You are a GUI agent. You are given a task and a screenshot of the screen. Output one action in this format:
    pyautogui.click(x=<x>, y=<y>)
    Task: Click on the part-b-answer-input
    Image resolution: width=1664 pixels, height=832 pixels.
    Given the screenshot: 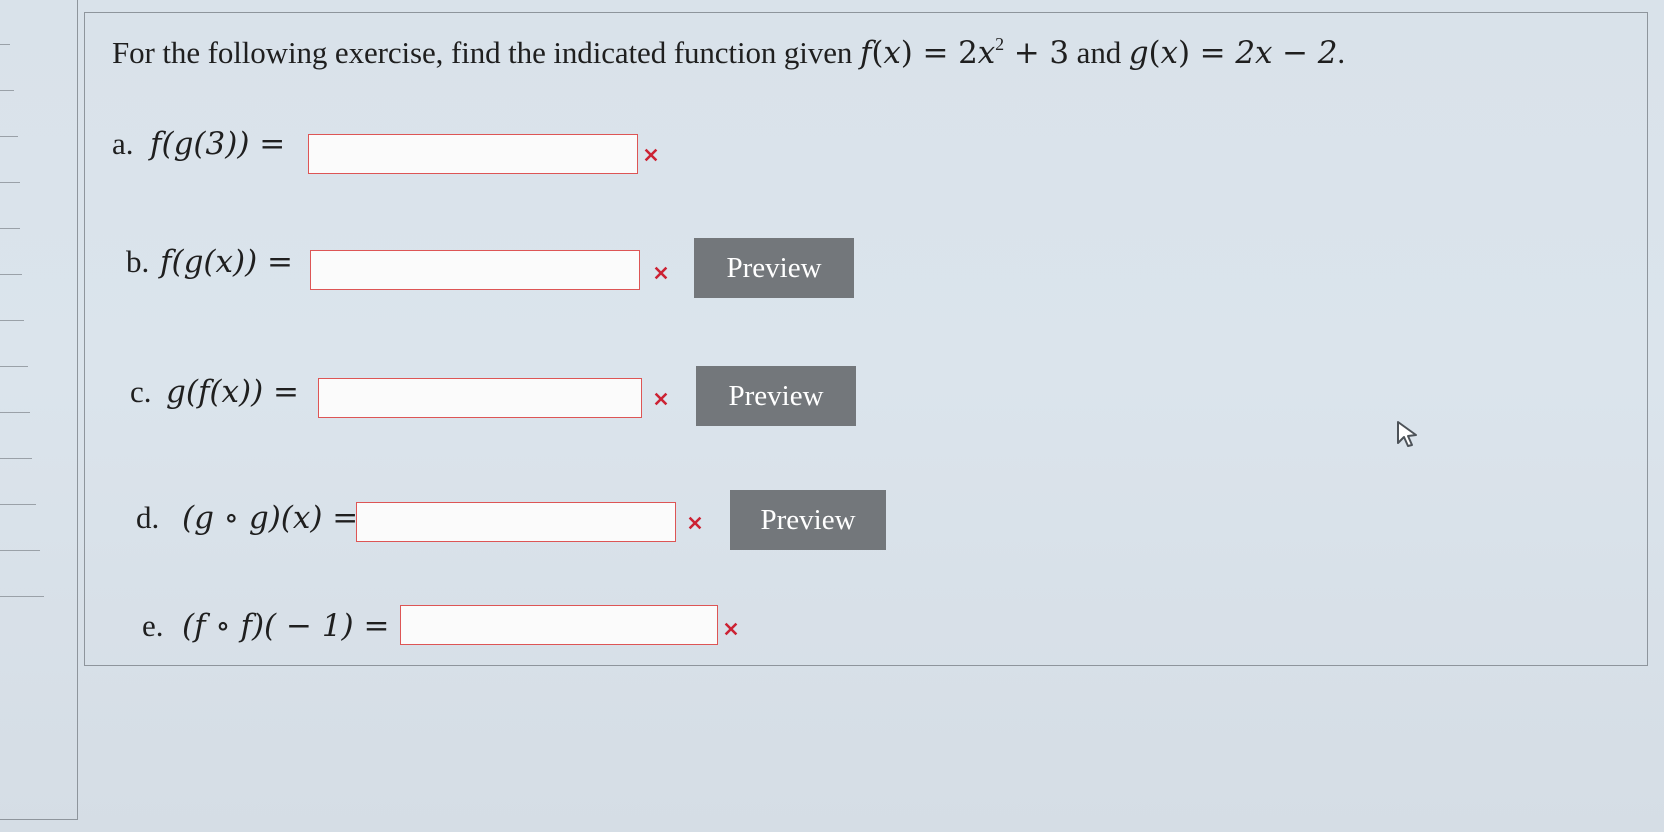 What is the action you would take?
    pyautogui.click(x=475, y=270)
    